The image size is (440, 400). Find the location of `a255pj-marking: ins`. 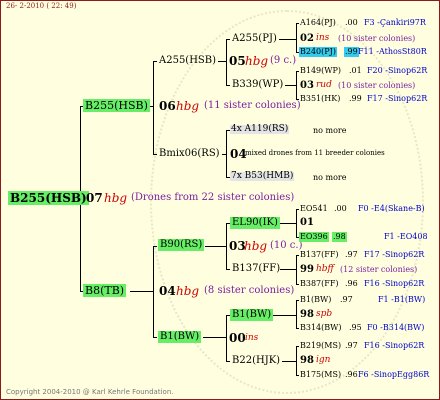

a255pj-marking: ins is located at coordinates (323, 38).